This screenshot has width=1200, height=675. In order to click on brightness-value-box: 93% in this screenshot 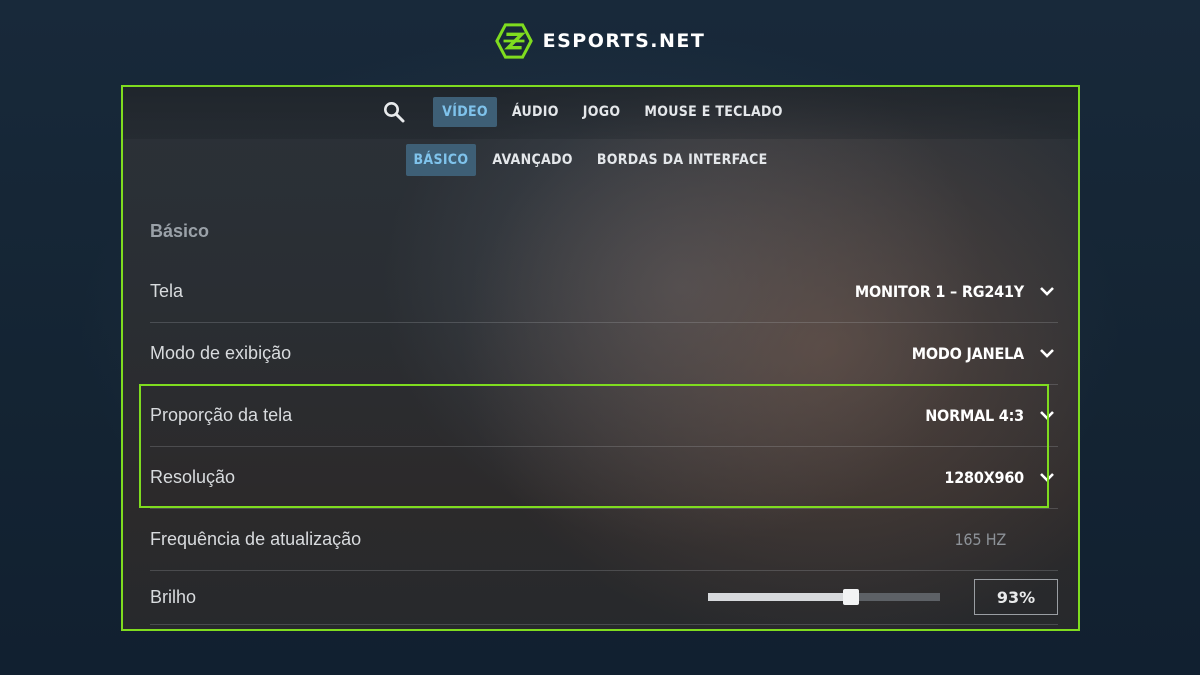, I will do `click(1016, 597)`.